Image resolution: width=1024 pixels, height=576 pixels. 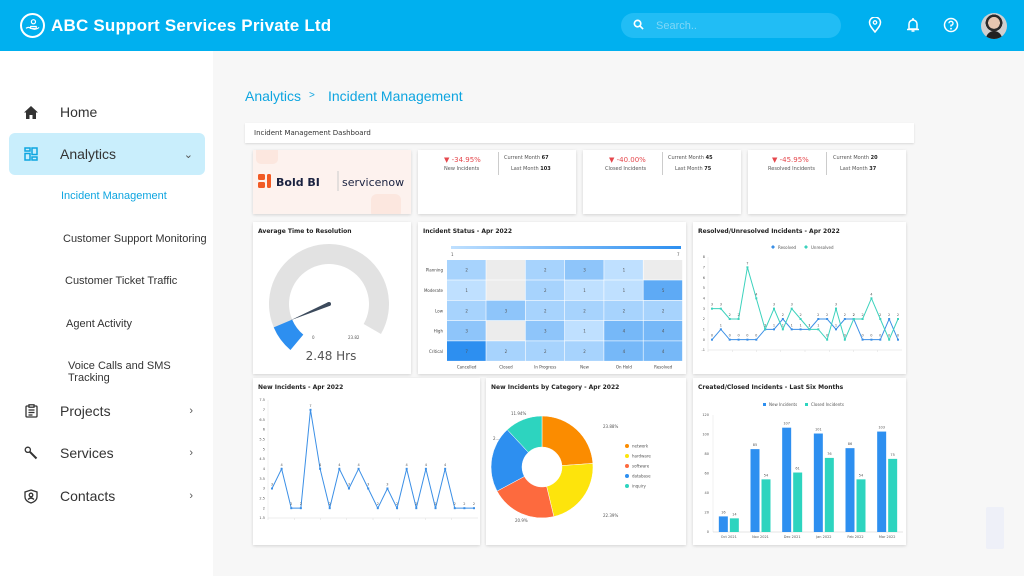 What do you see at coordinates (638, 26) in the screenshot?
I see `search-icon` at bounding box center [638, 26].